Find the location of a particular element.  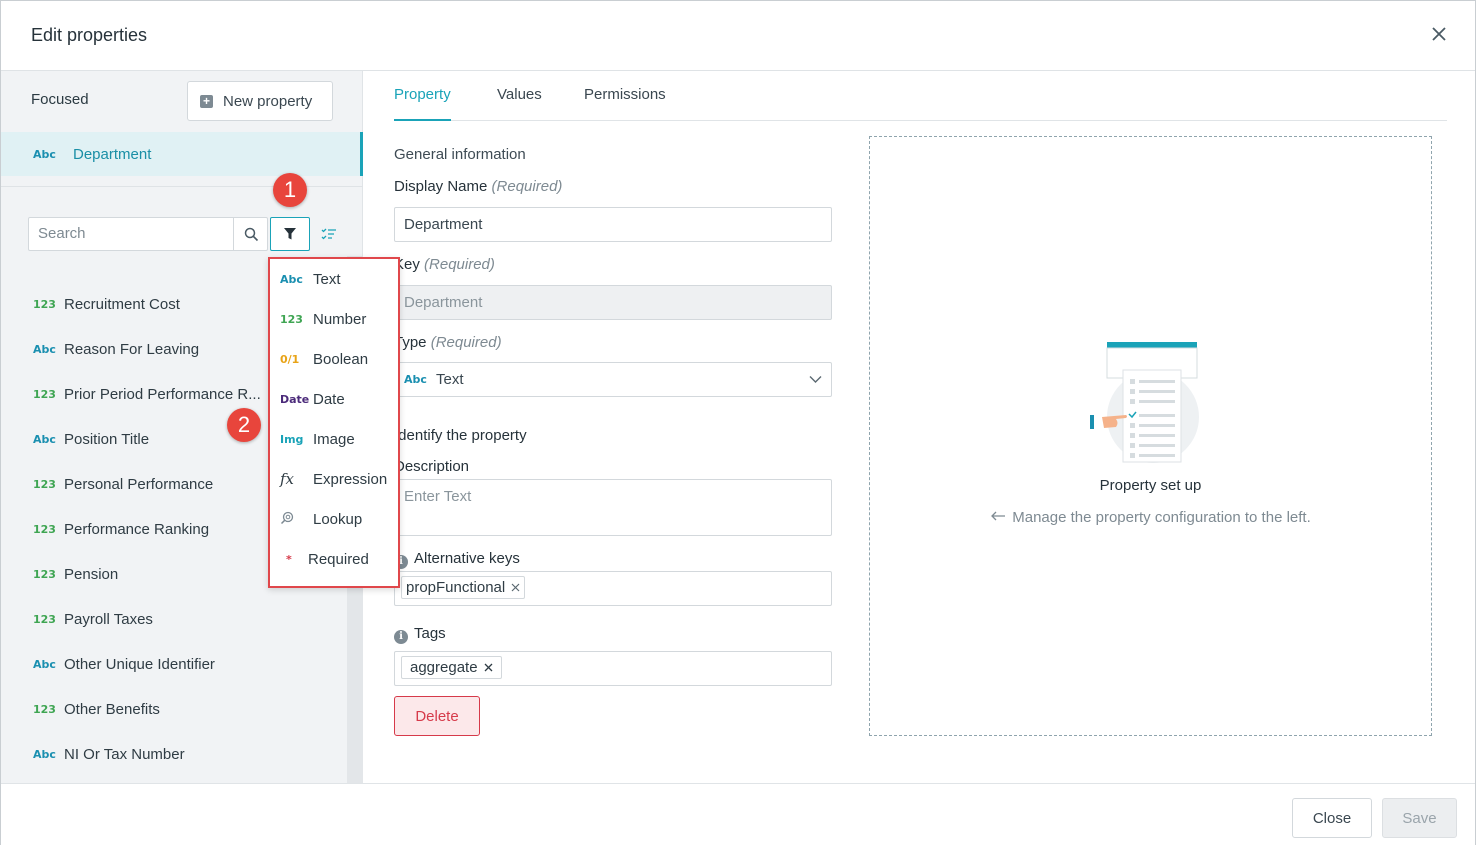

filter-option-text: Abc Text is located at coordinates (310, 279).